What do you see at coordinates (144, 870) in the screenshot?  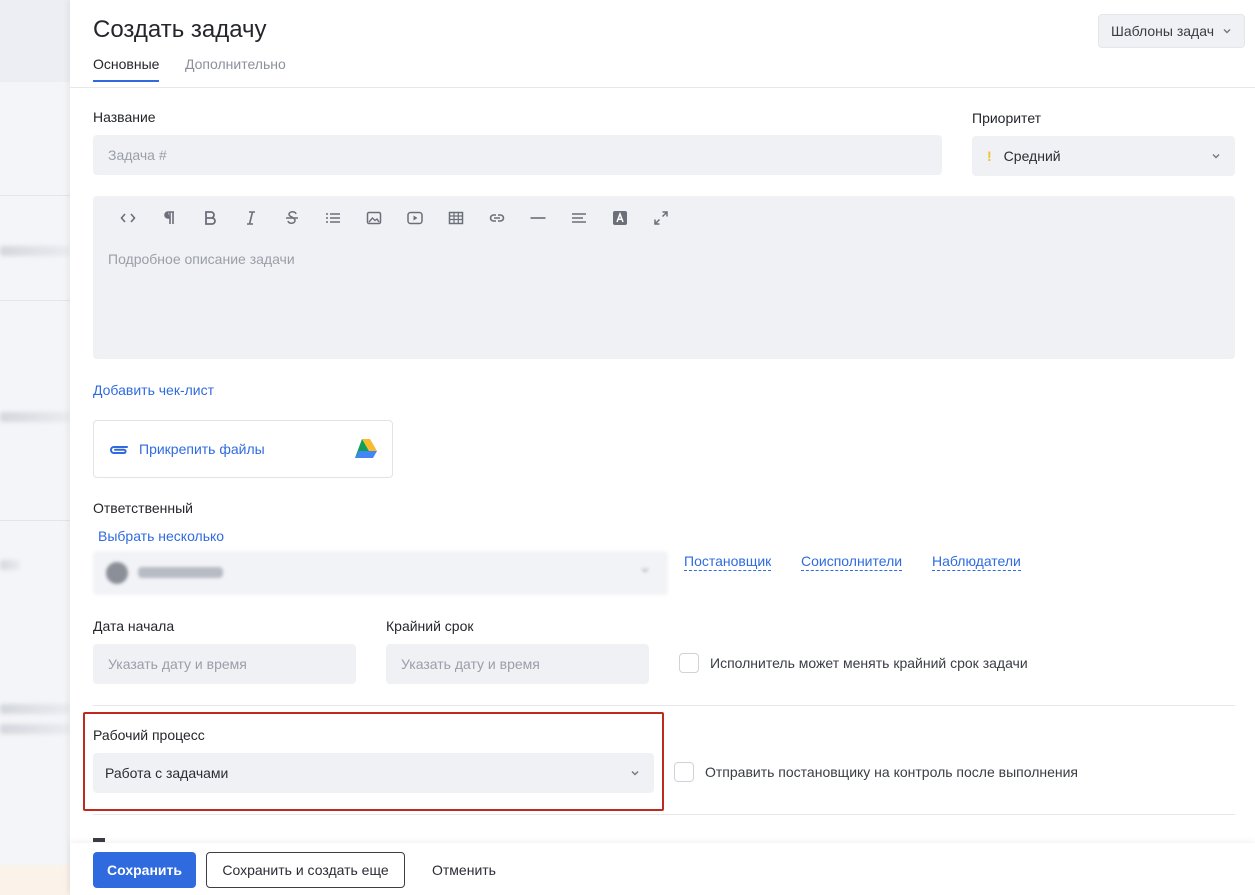 I see `save-button: Сохранить` at bounding box center [144, 870].